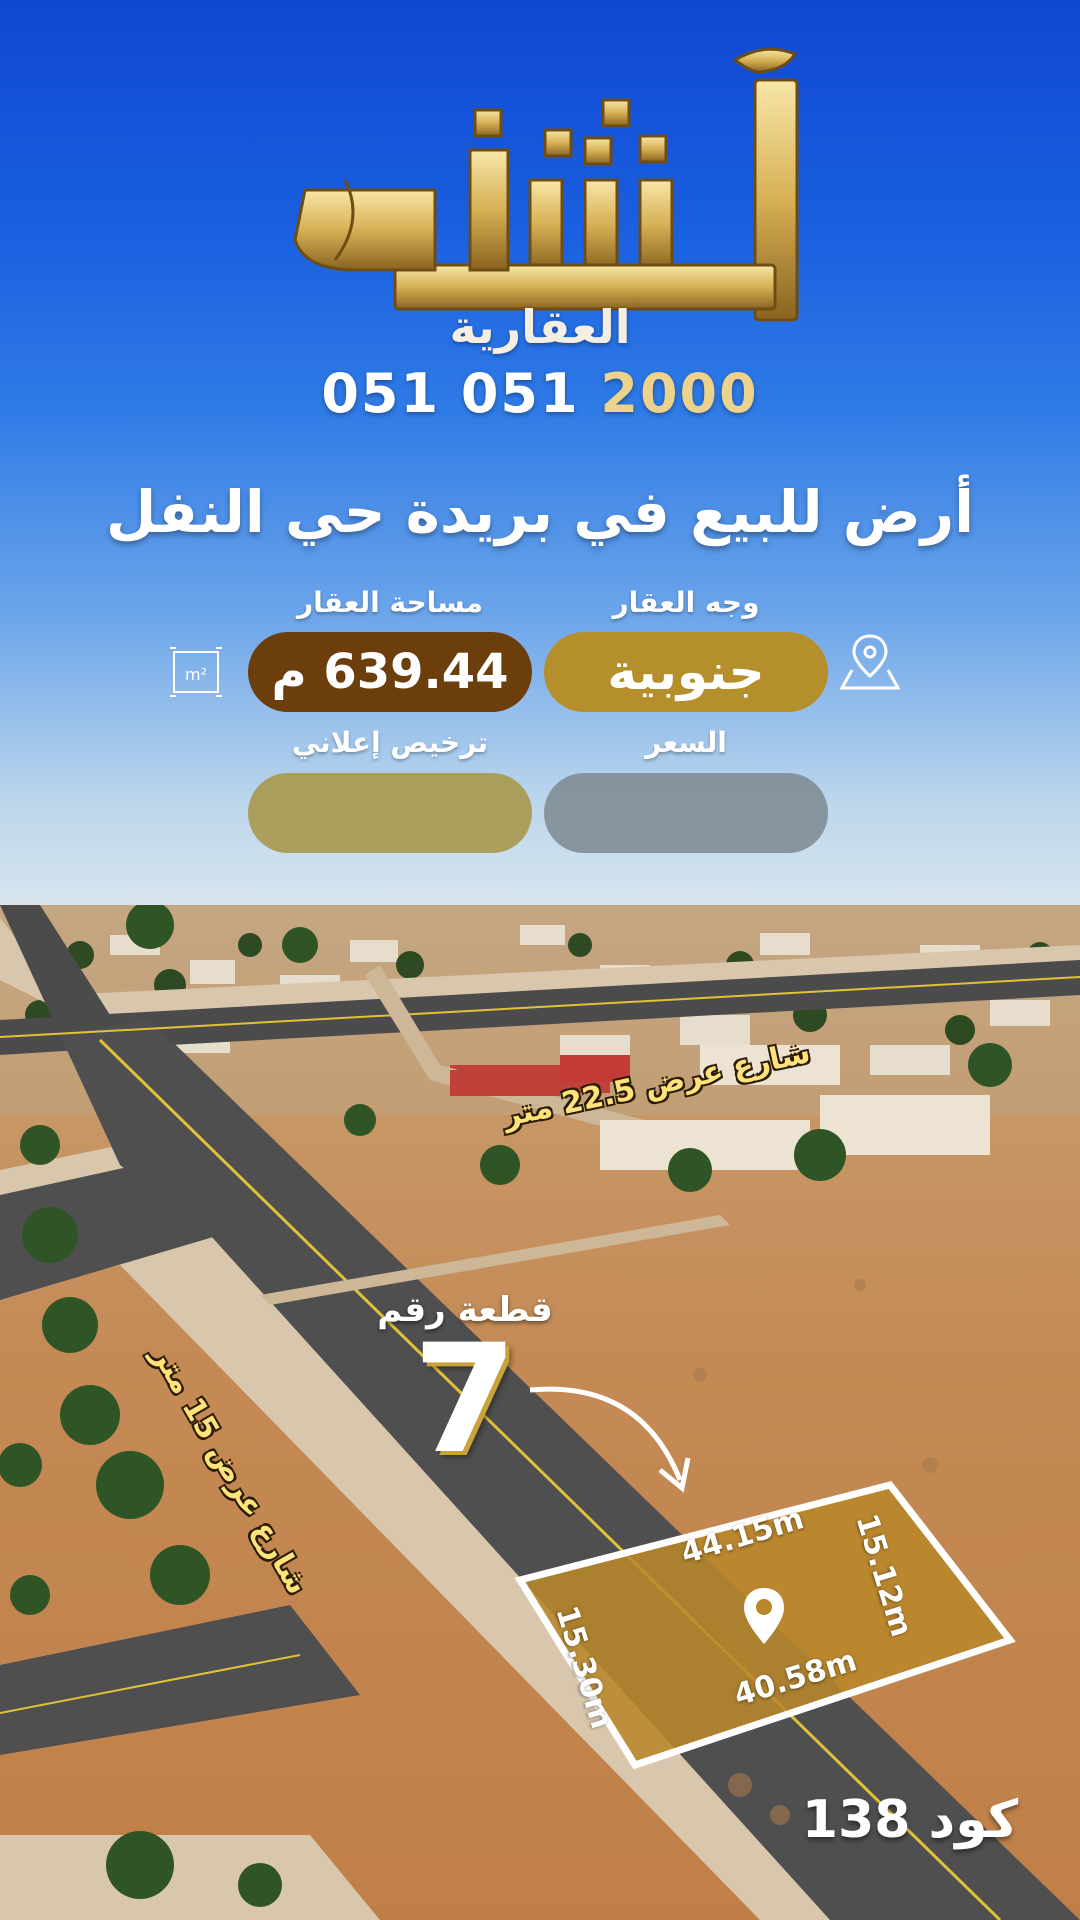 This screenshot has height=1920, width=1080. I want to click on area-value: 639.44 م, so click(390, 672).